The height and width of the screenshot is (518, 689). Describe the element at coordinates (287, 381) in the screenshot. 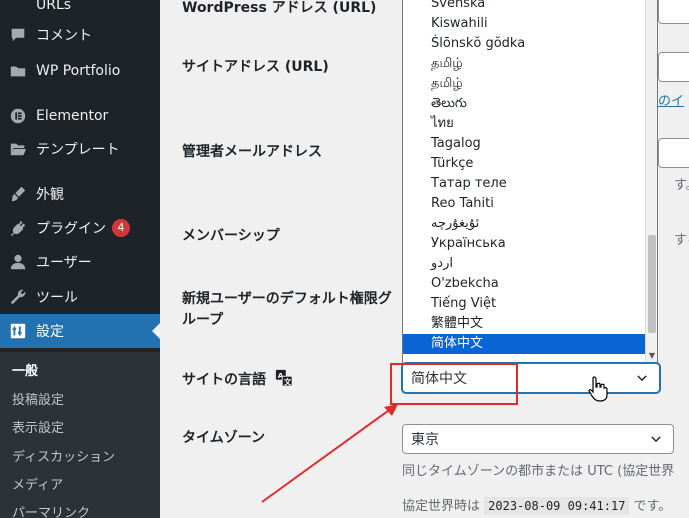

I see `svg-text: 文` at that location.